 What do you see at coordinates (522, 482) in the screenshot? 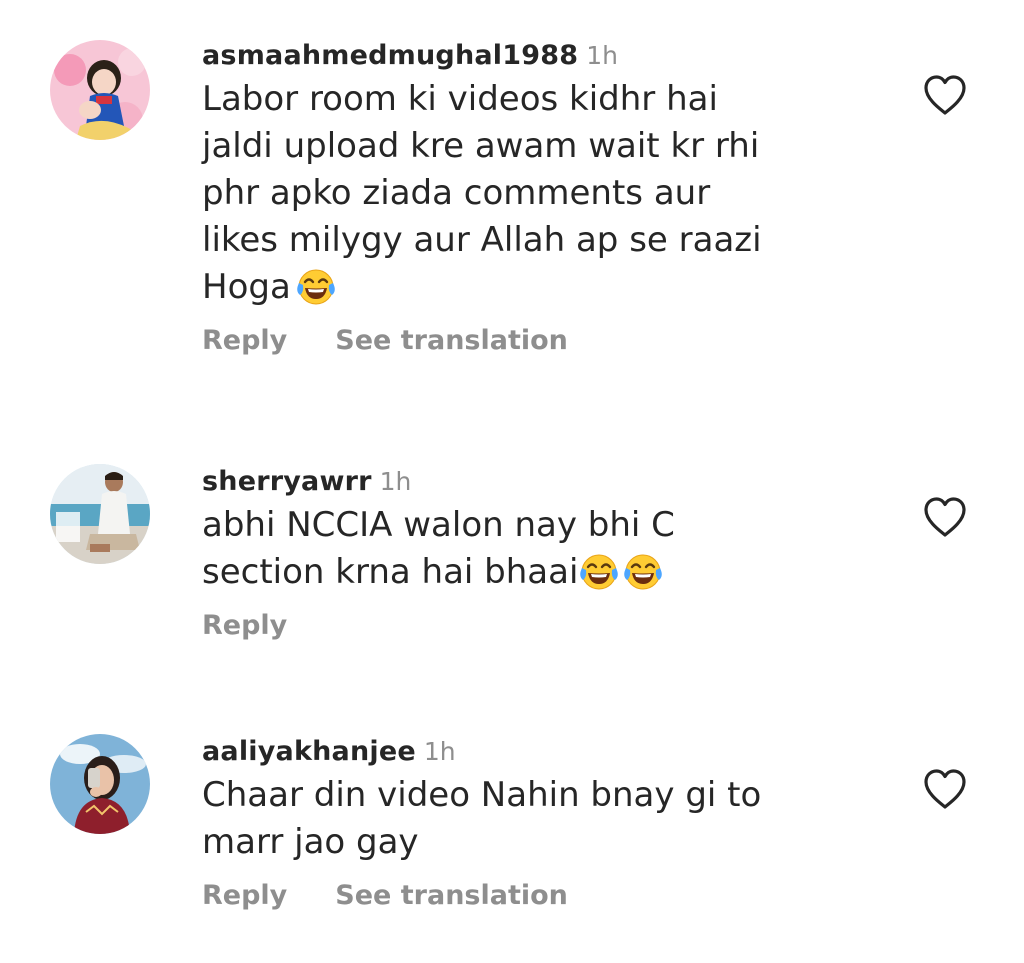
I see `comment-header: sherryawrr 1h` at bounding box center [522, 482].